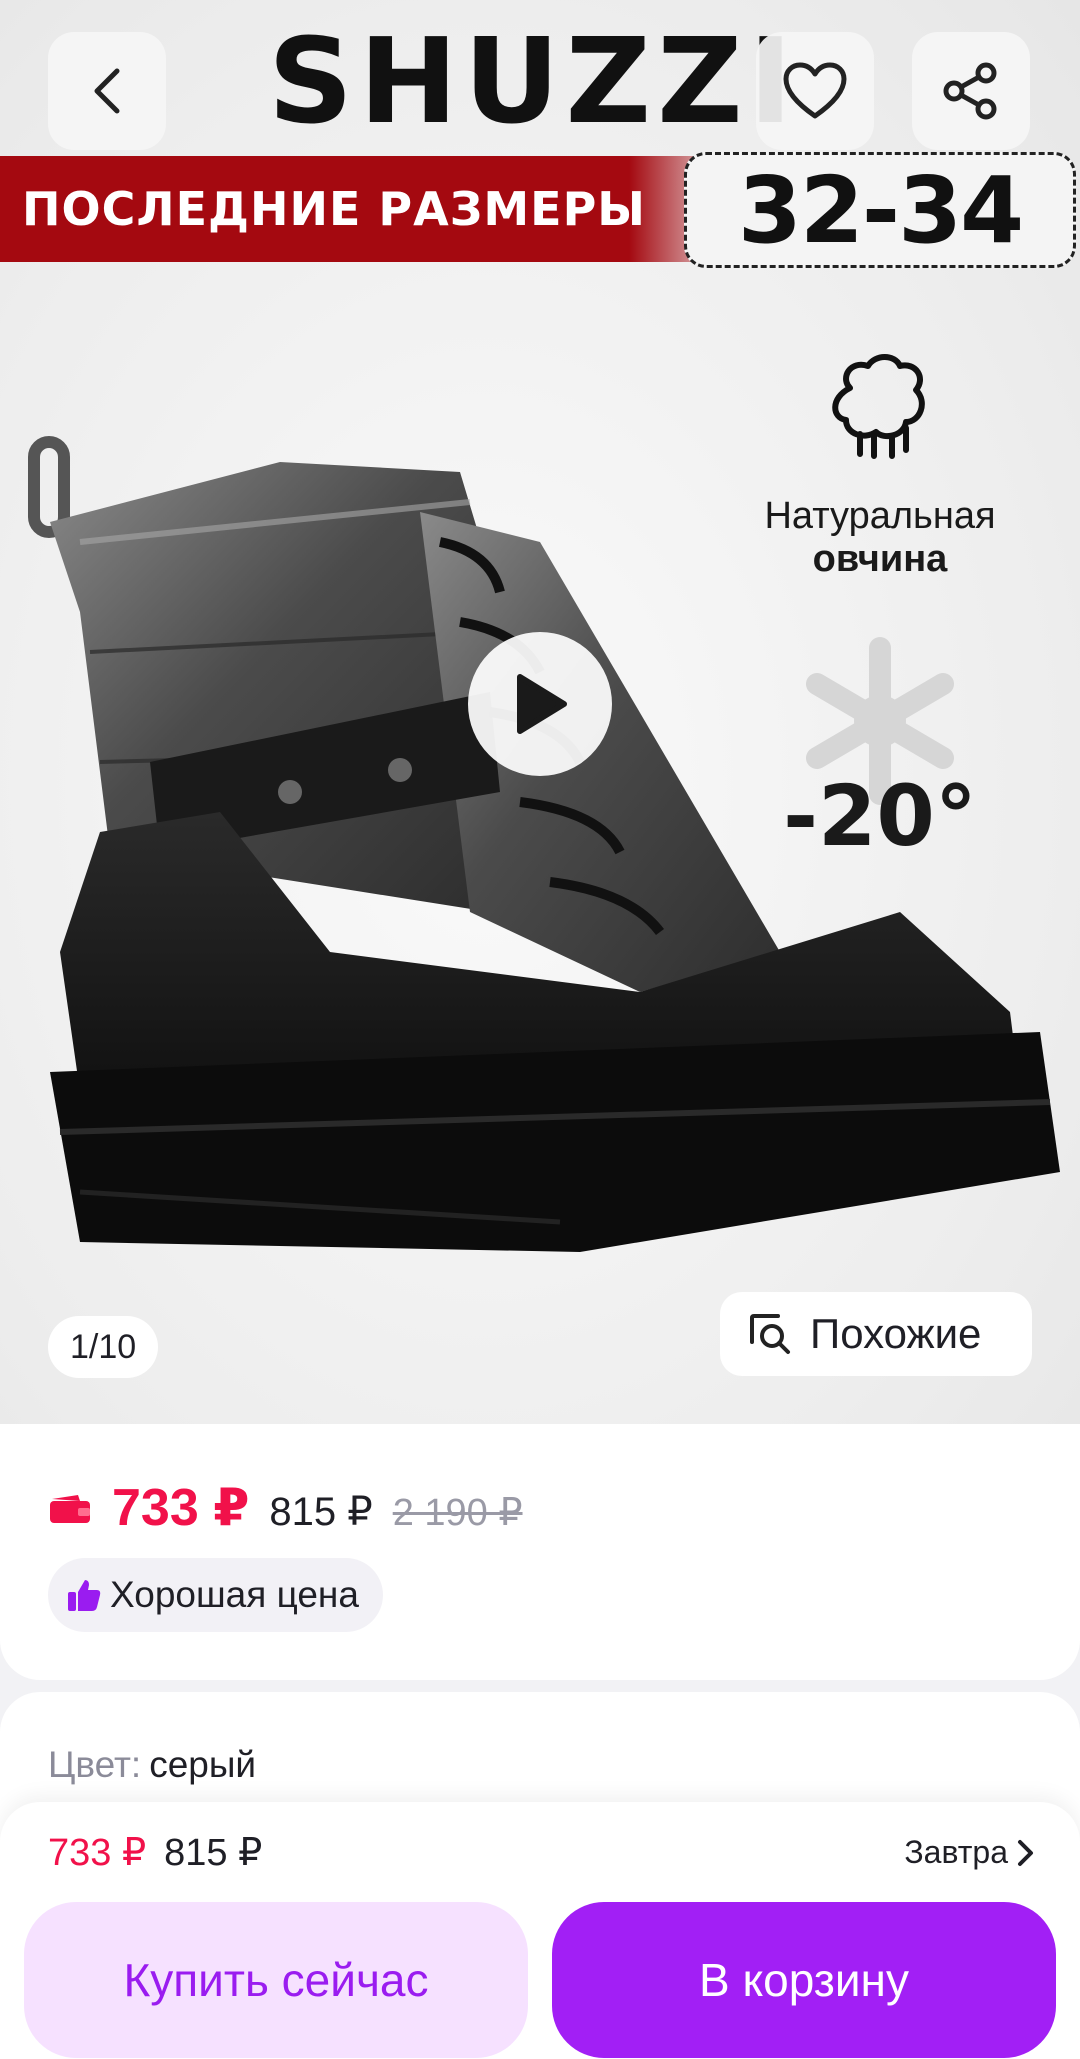  I want to click on bar-current-price: 733 ₽, so click(97, 1853).